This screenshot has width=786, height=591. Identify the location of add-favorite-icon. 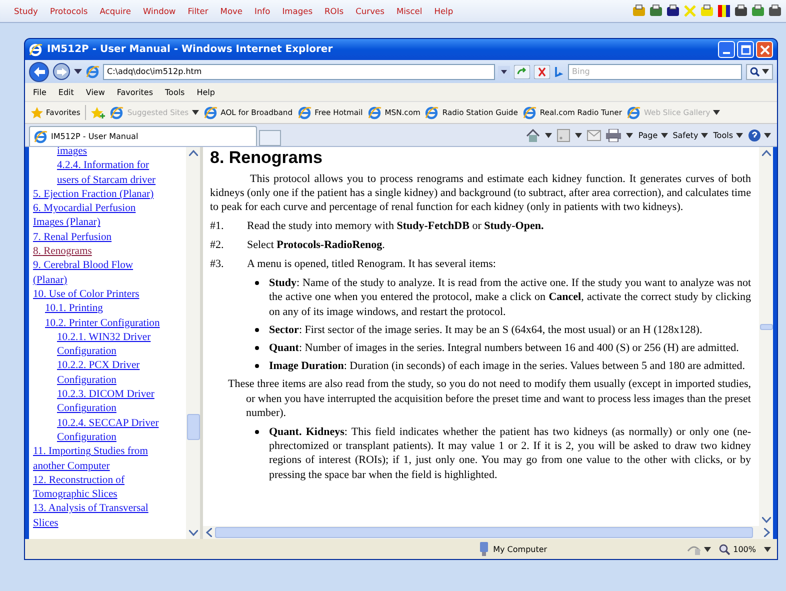
(98, 112).